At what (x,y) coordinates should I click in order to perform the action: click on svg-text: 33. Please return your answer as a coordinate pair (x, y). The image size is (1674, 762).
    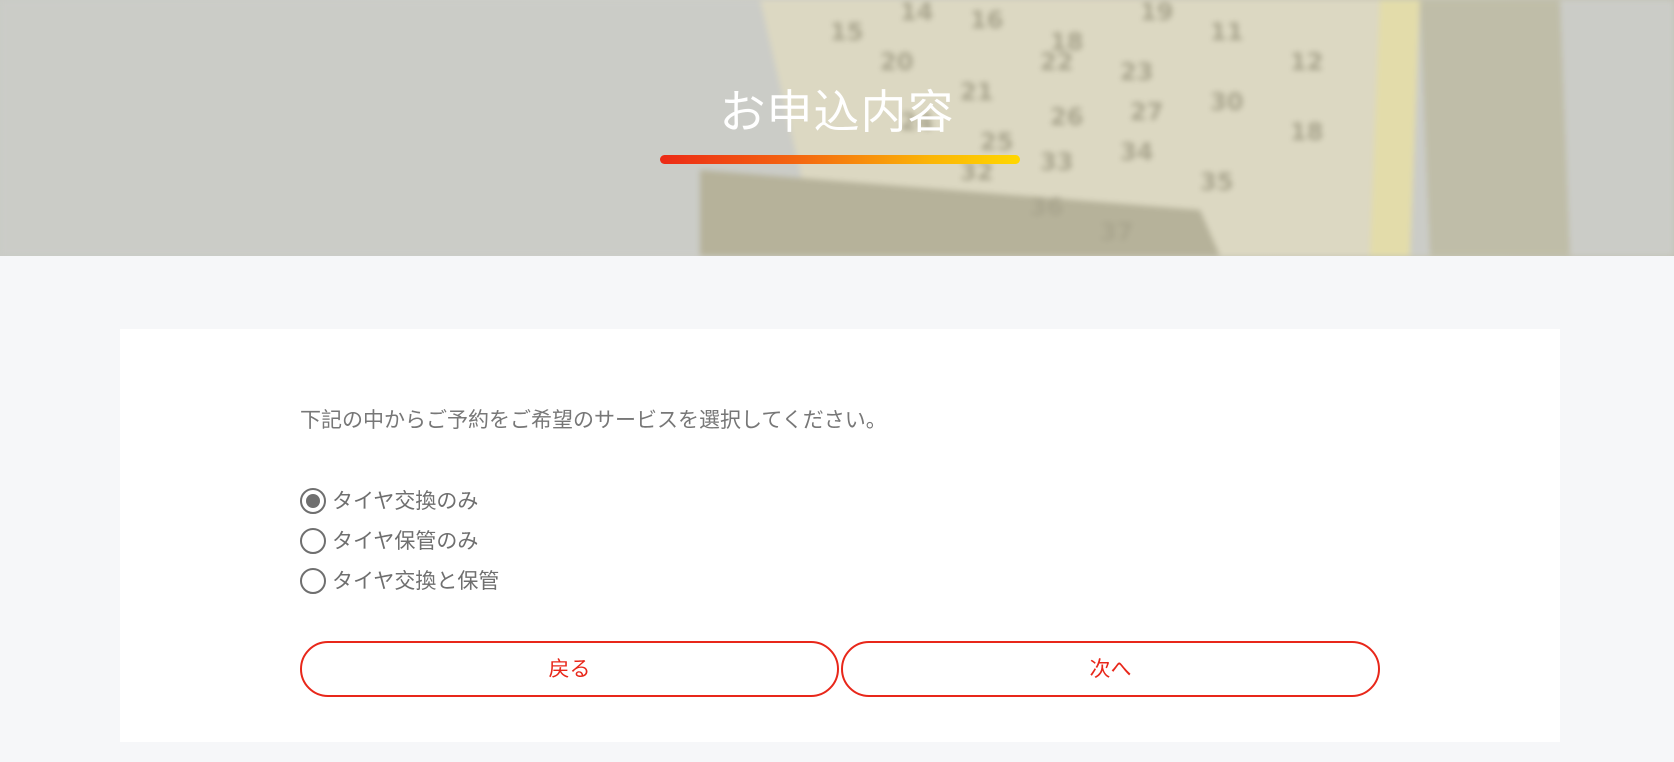
    Looking at the image, I should click on (1056, 162).